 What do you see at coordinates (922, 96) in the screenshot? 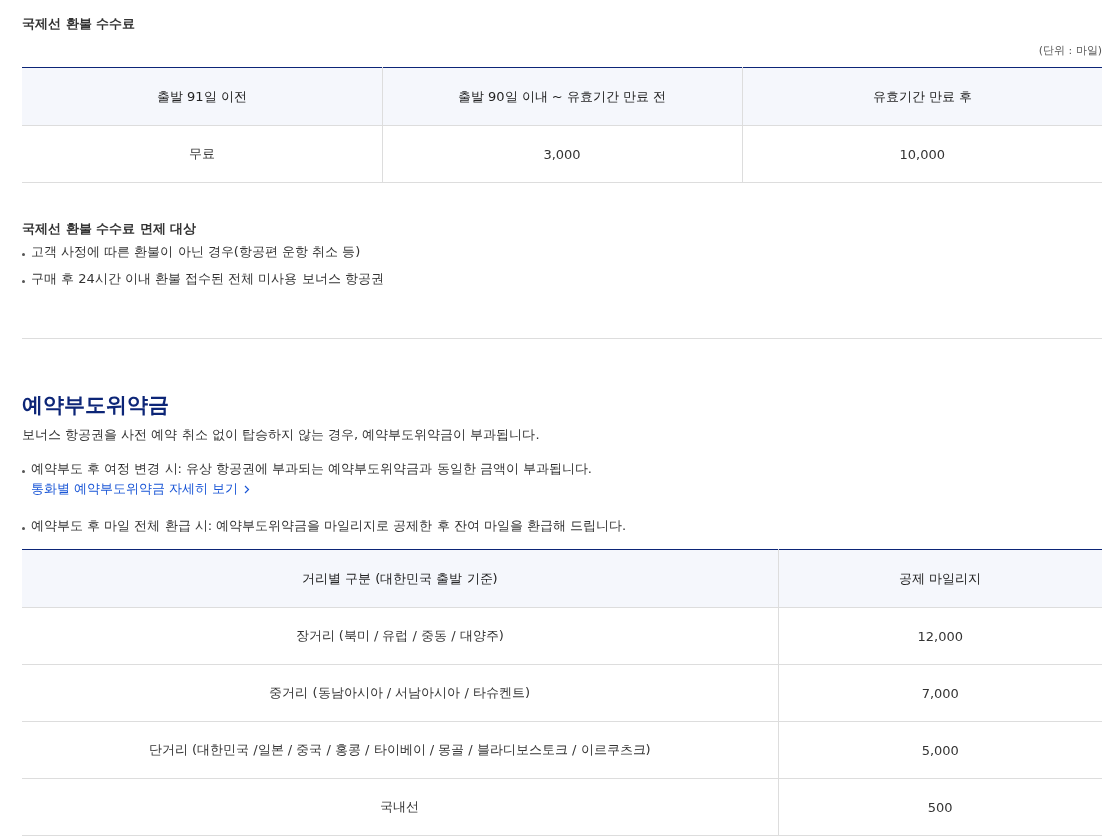
I see `table-header-cell: 유효기간 만료 후` at bounding box center [922, 96].